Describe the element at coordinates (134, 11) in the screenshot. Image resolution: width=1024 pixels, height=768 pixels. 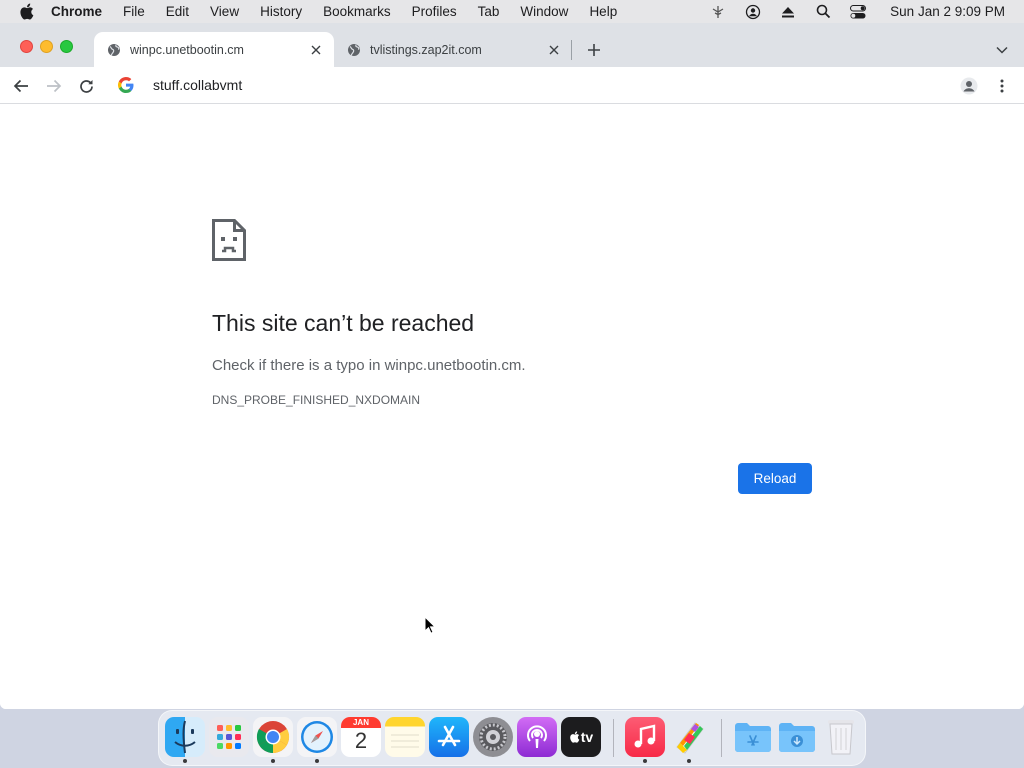
I see `menu-file: File` at that location.